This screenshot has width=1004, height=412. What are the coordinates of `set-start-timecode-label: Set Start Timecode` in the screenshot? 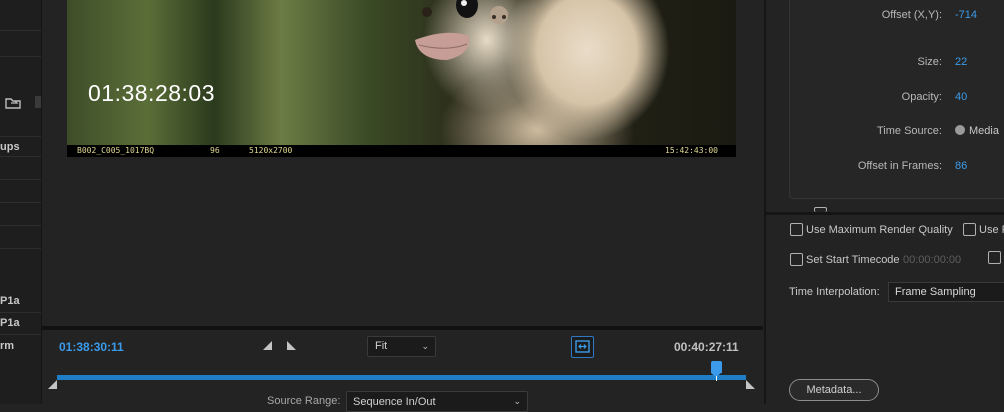 It's located at (853, 260).